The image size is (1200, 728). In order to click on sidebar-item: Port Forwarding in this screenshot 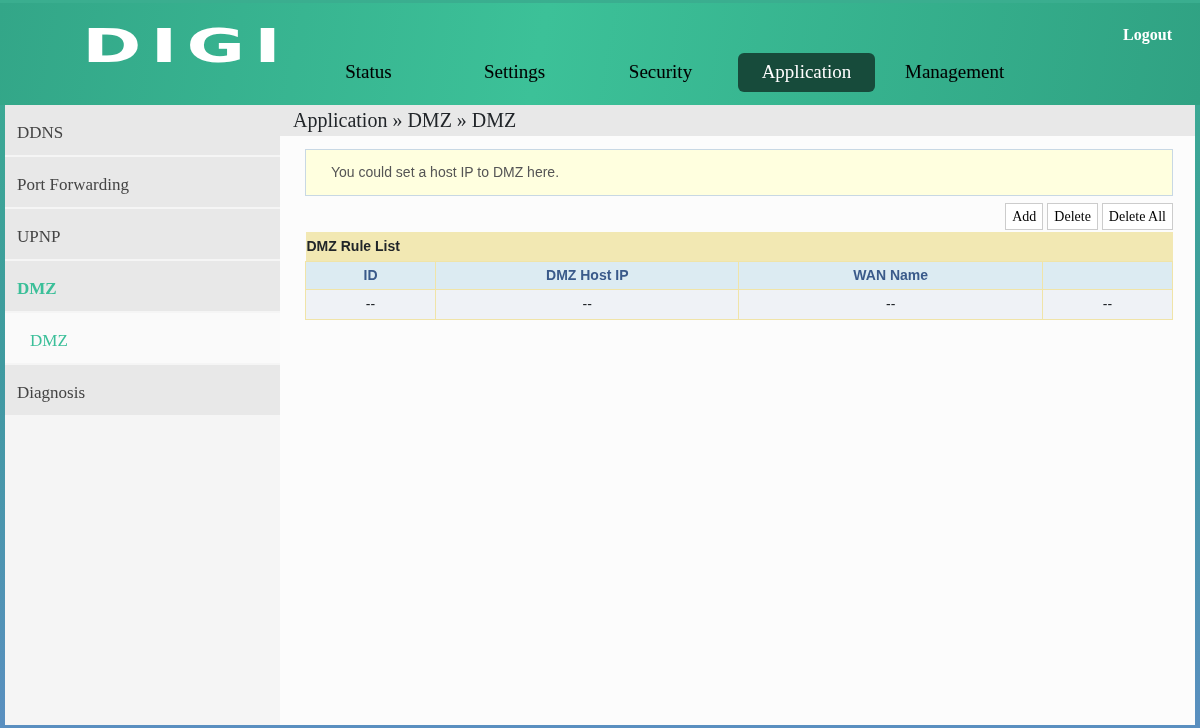, I will do `click(142, 182)`.